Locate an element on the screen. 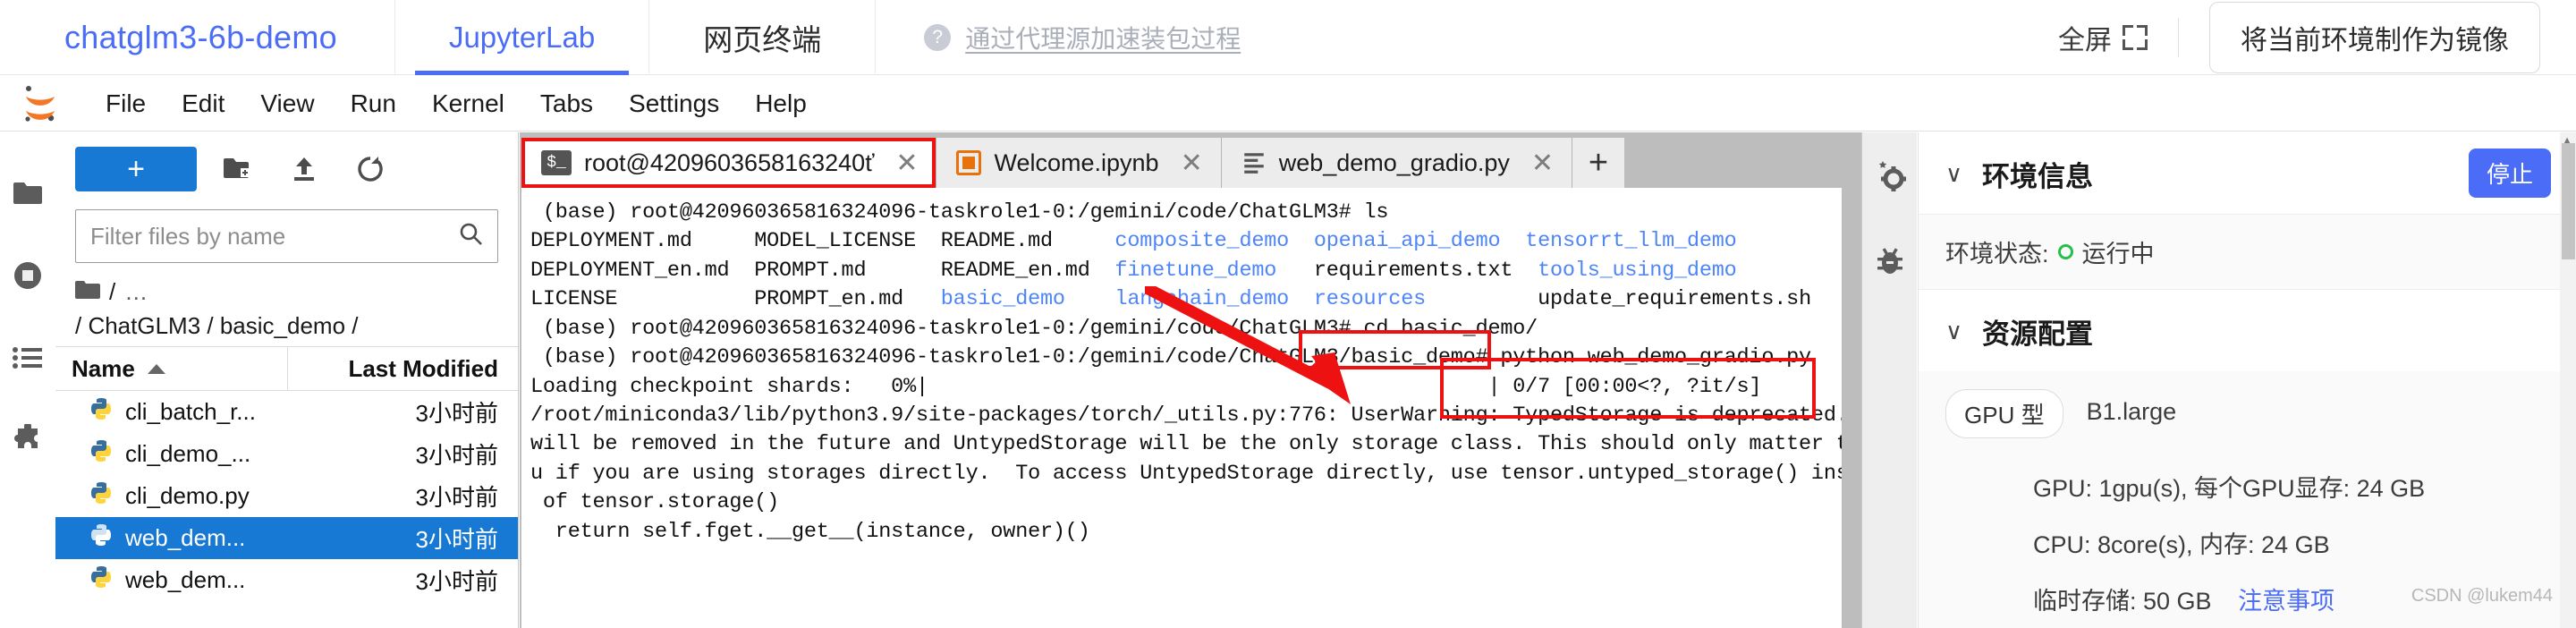 This screenshot has height=628, width=2576. make-image-wrap: 将当前环境制作为镜像 is located at coordinates (2377, 38).